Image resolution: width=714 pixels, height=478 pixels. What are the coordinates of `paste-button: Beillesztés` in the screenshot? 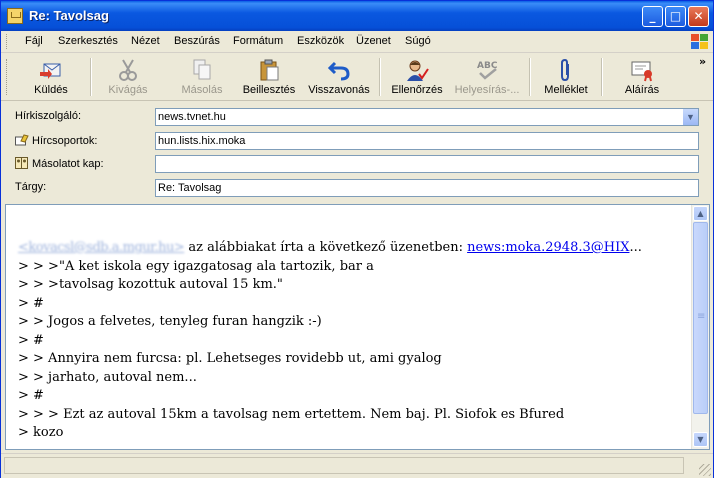 It's located at (269, 76).